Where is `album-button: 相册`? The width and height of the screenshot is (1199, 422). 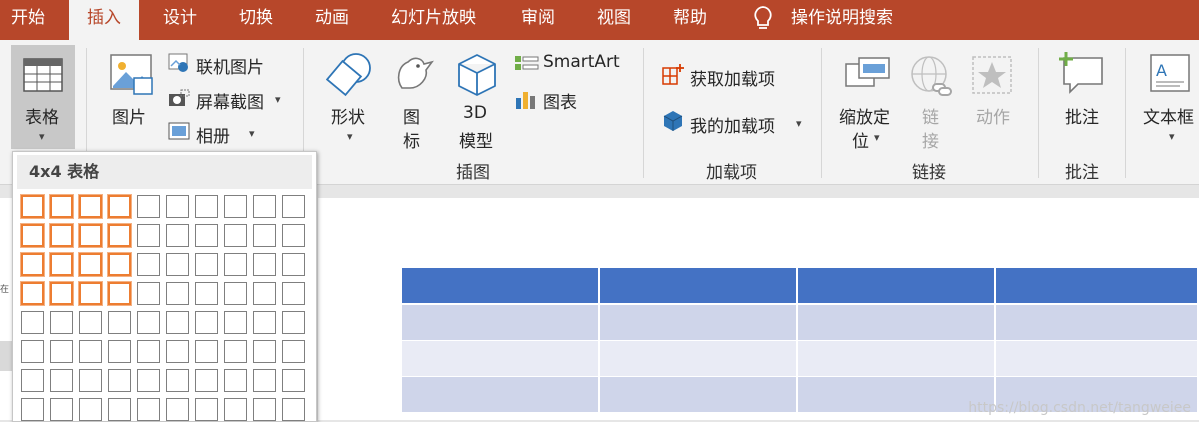 album-button: 相册 is located at coordinates (213, 134).